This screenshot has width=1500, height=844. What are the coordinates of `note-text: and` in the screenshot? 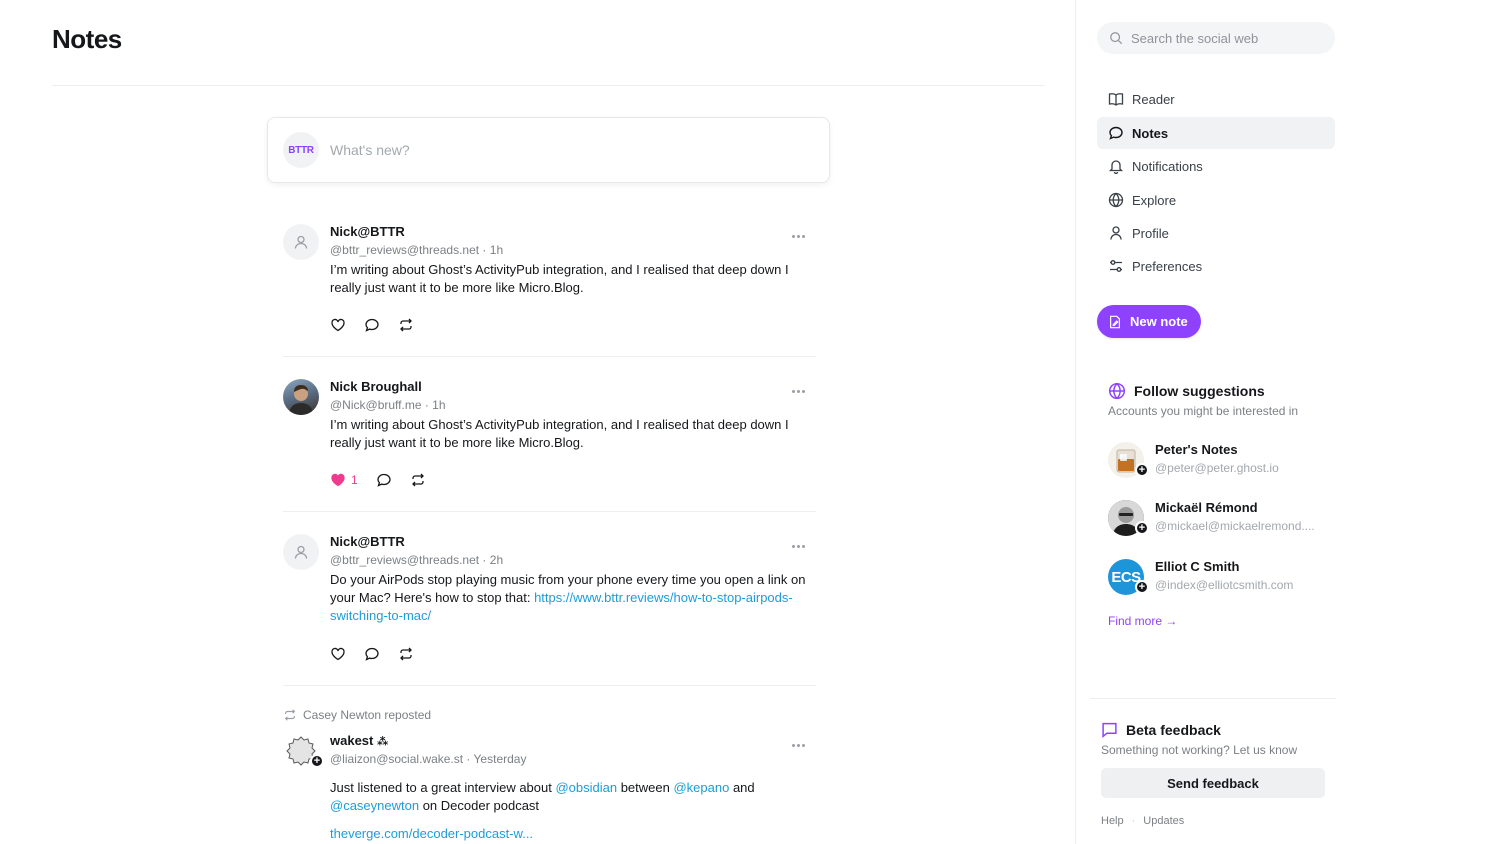 It's located at (742, 787).